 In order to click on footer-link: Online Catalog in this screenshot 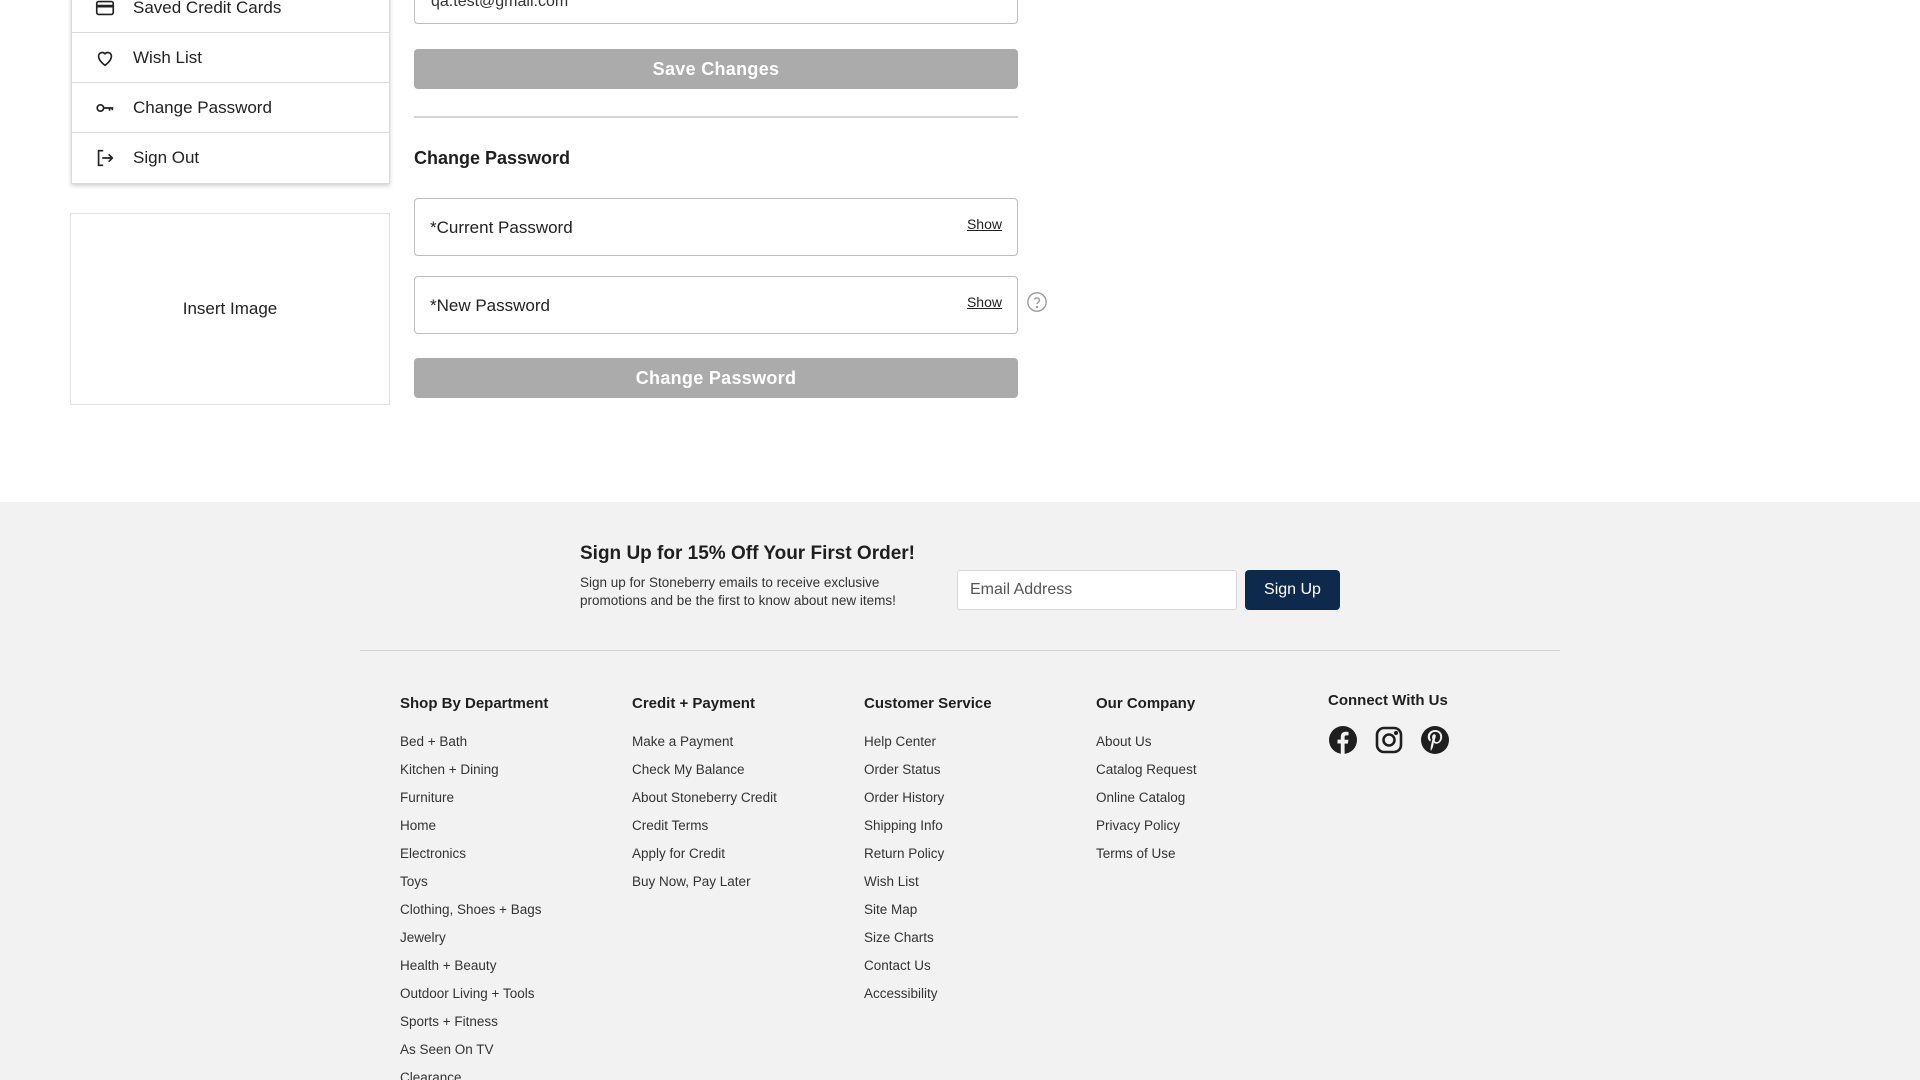, I will do `click(1146, 803)`.